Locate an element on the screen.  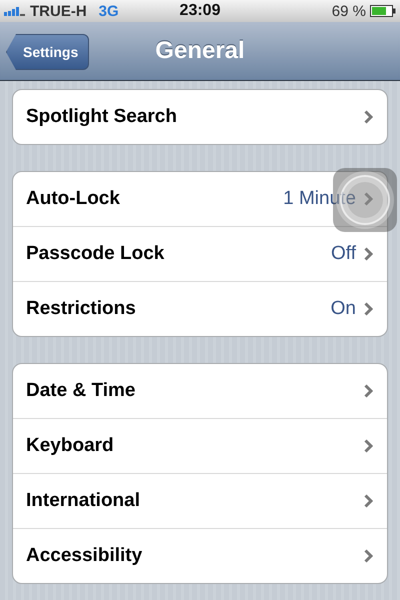
back-button: Settings is located at coordinates (48, 52).